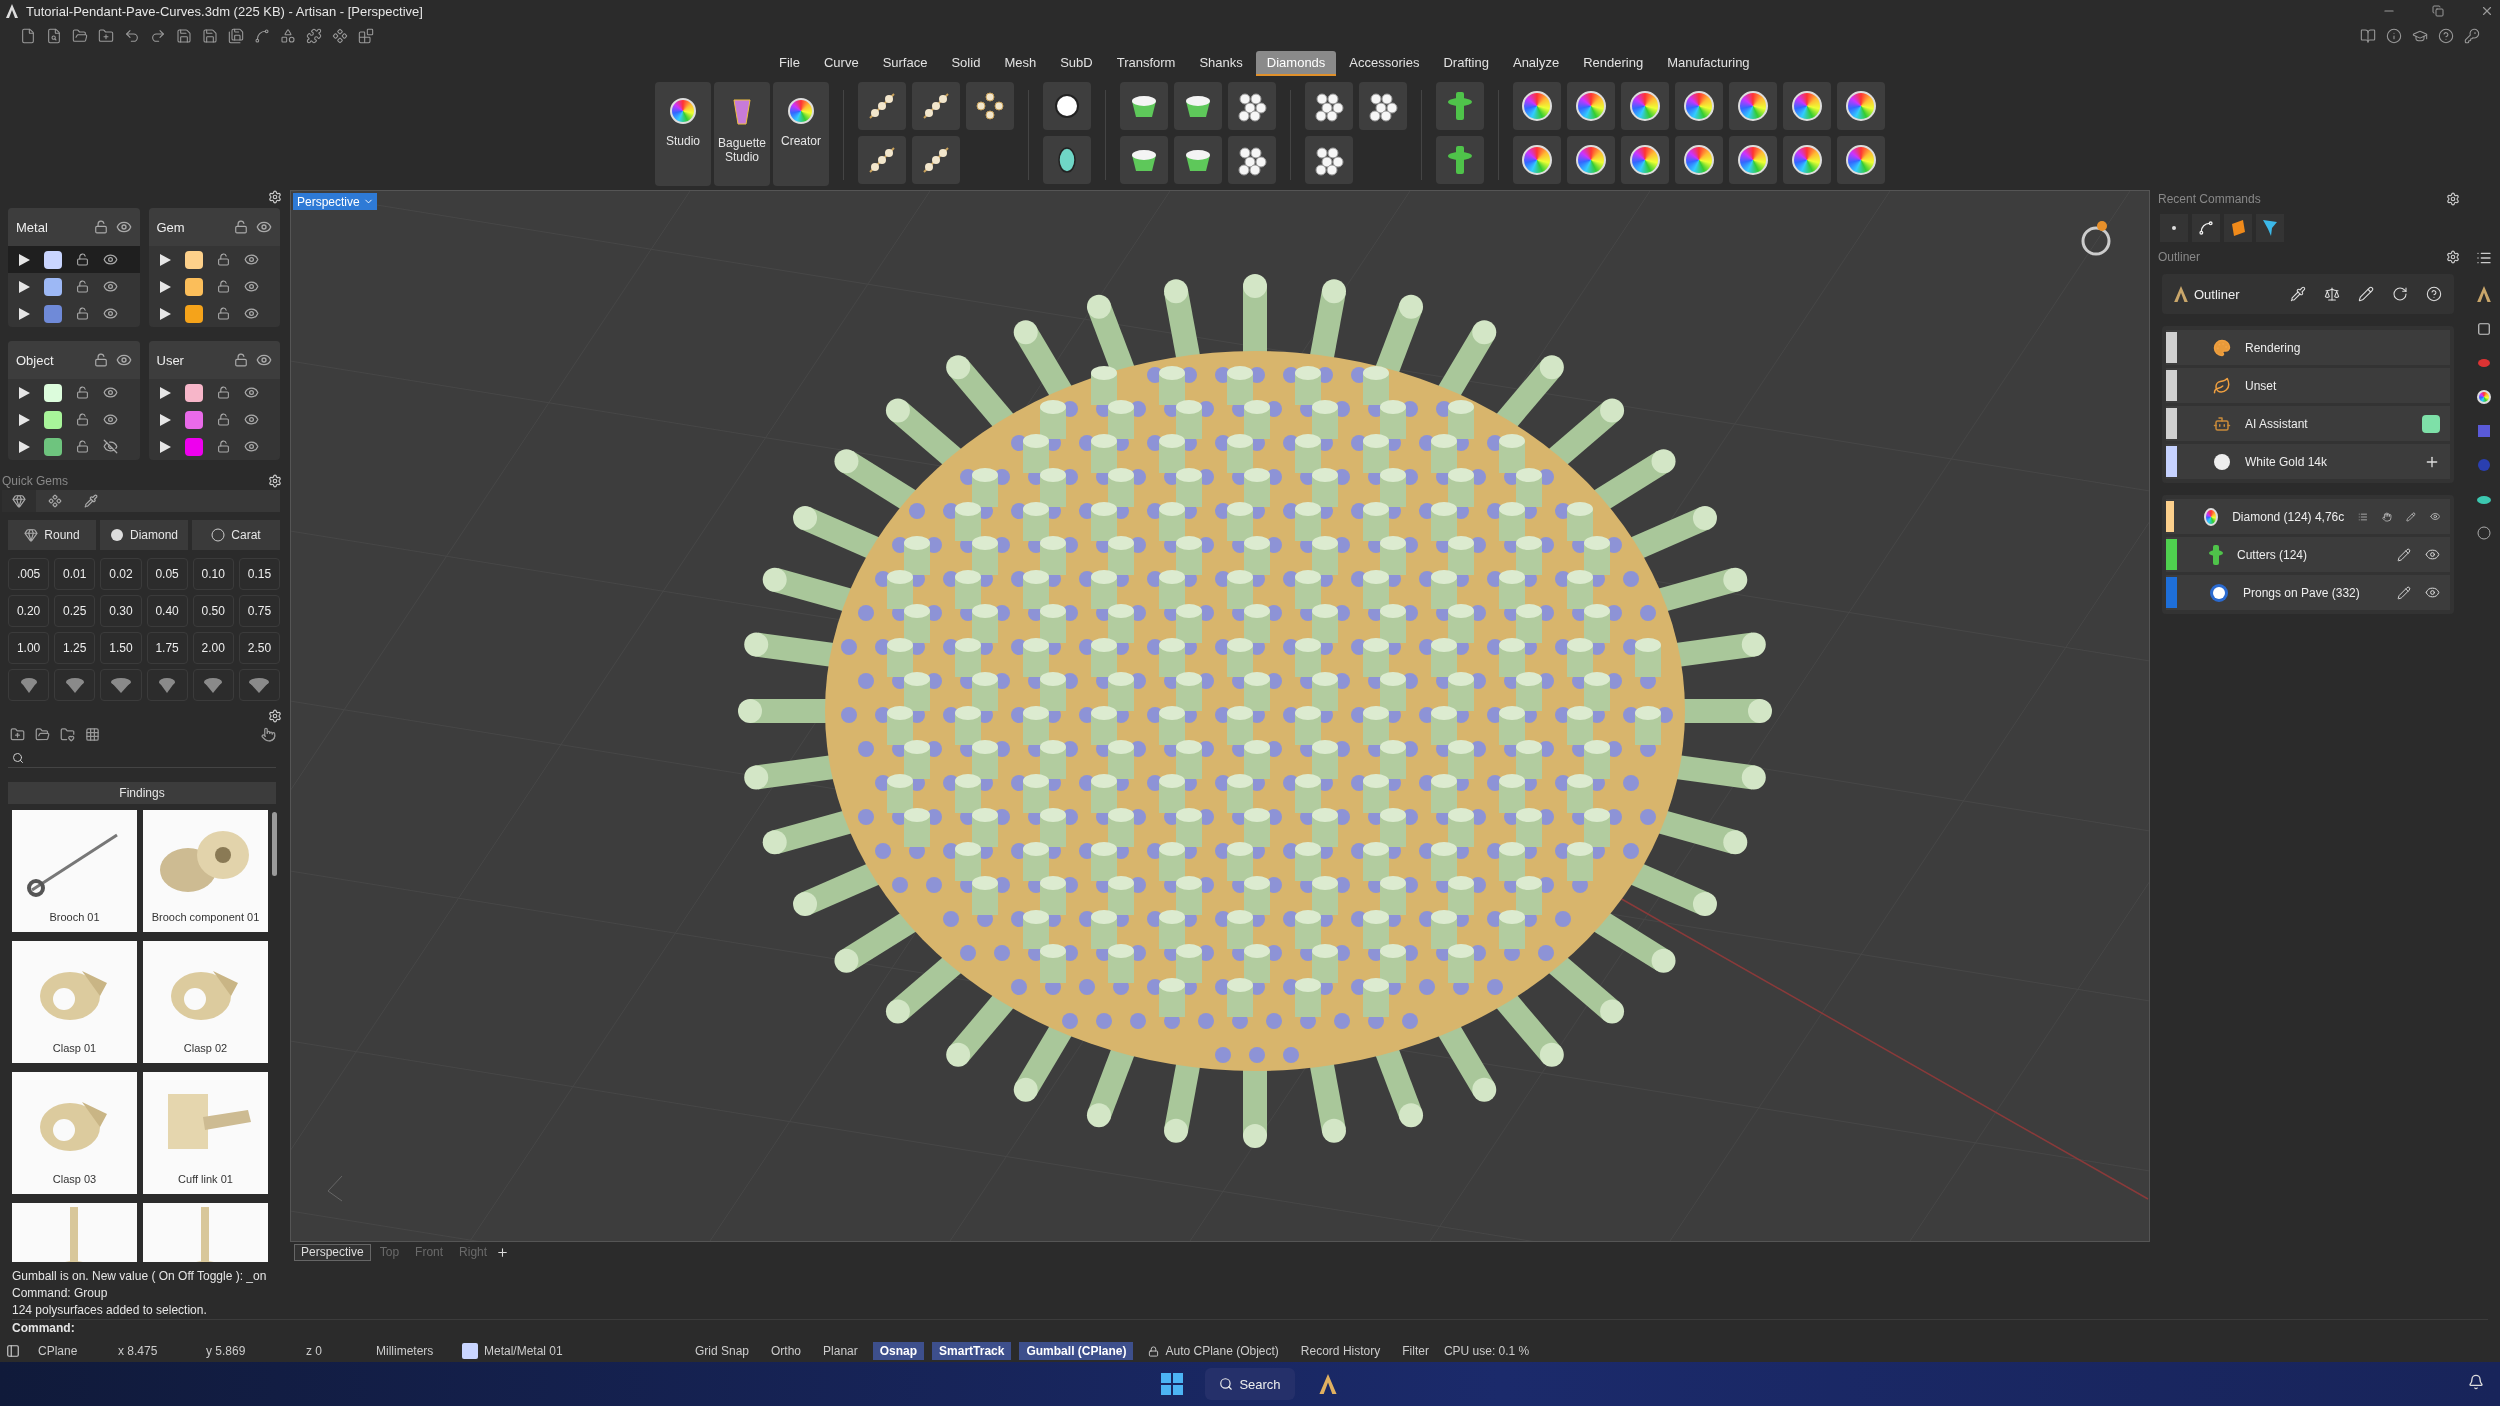  I want to click on close-icon, so click(2487, 11).